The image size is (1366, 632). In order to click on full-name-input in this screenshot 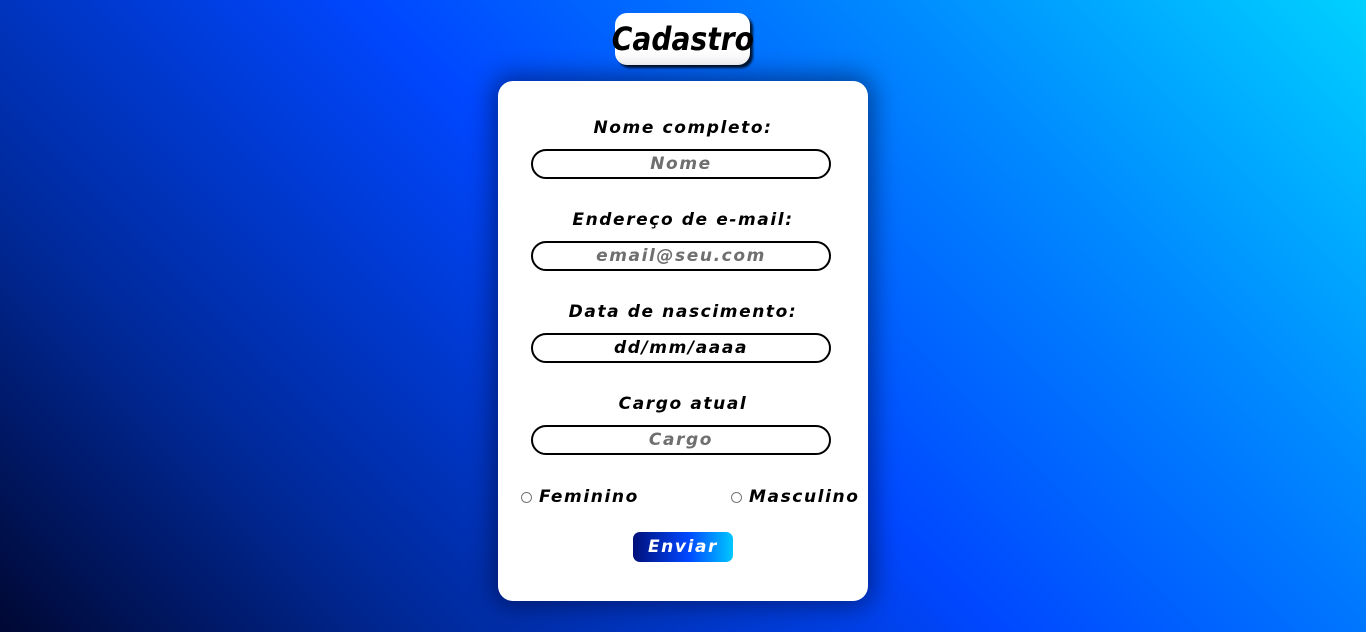, I will do `click(681, 164)`.